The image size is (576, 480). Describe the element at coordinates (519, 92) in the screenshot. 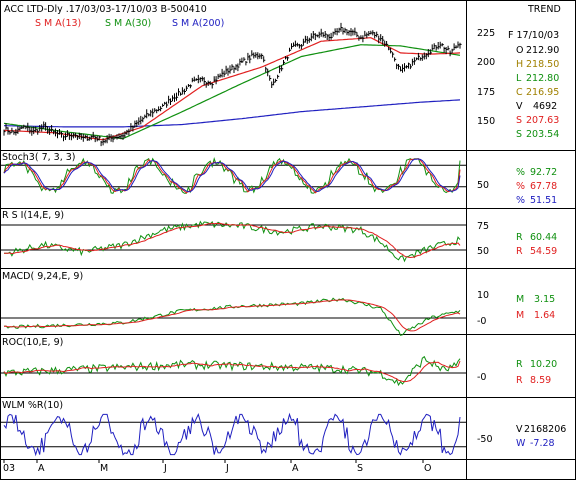

I see `close-label: C` at that location.